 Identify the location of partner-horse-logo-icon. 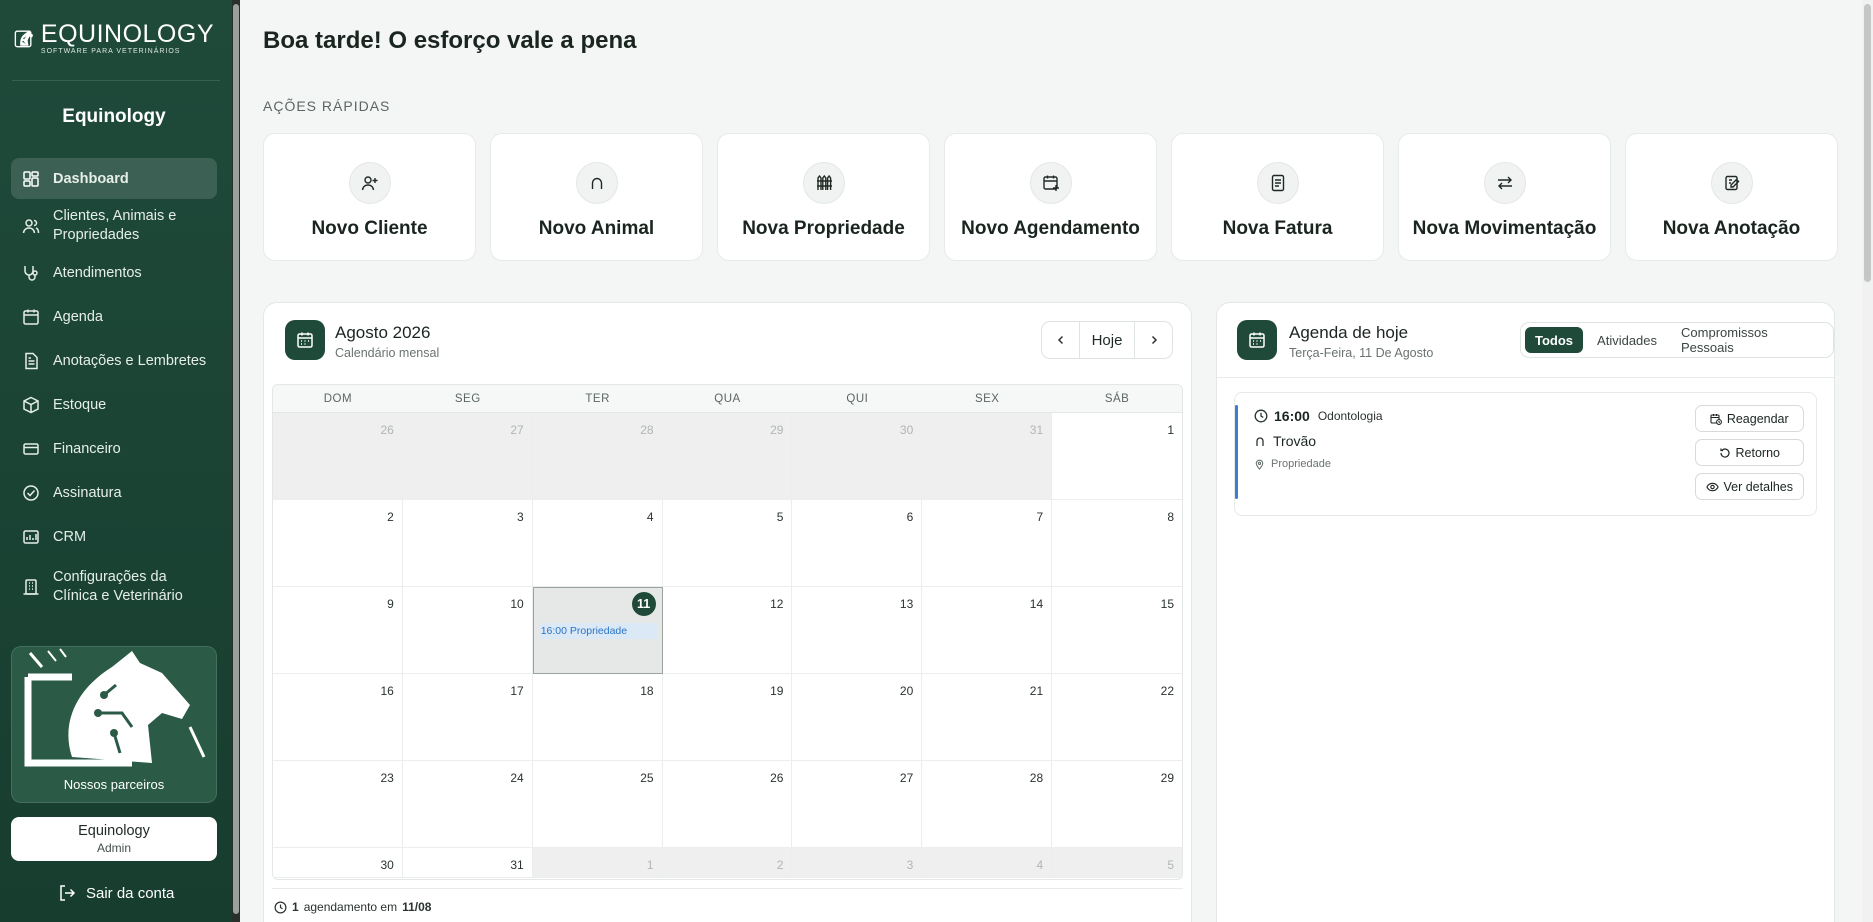
(115, 707).